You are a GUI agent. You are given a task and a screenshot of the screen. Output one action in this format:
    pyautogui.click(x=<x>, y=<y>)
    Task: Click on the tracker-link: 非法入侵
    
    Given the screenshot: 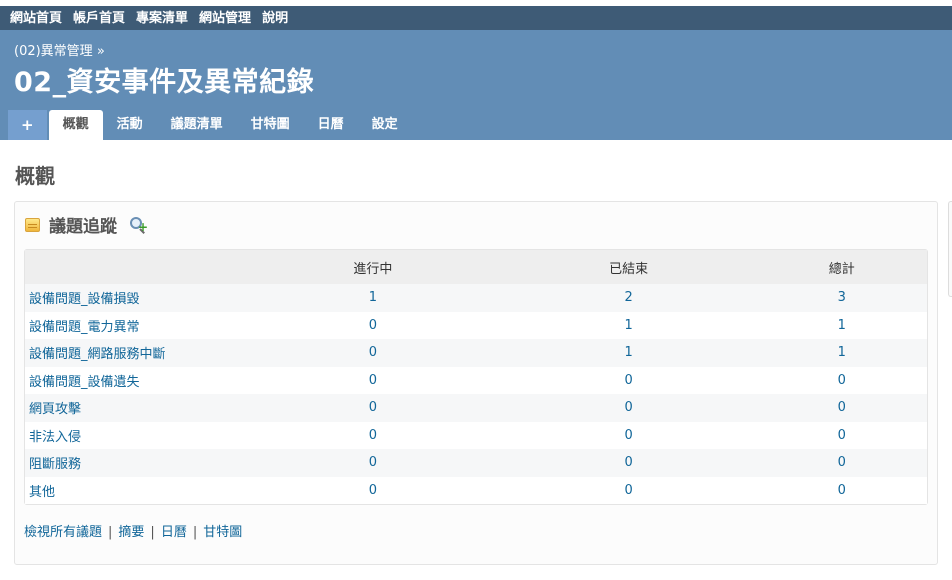 What is the action you would take?
    pyautogui.click(x=135, y=435)
    